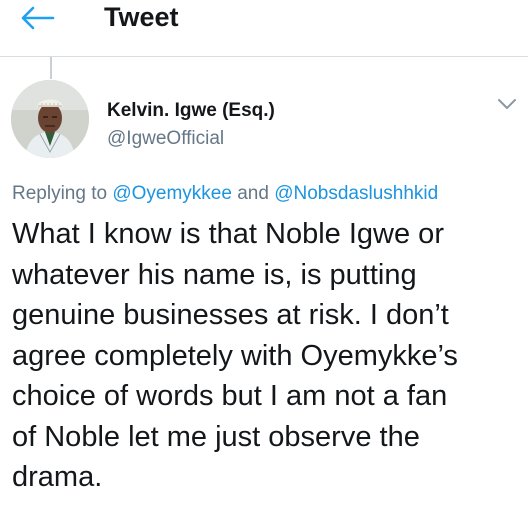 The height and width of the screenshot is (513, 528). Describe the element at coordinates (230, 315) in the screenshot. I see `tweet-text-line: genuine businesses at risk. I don’t` at that location.